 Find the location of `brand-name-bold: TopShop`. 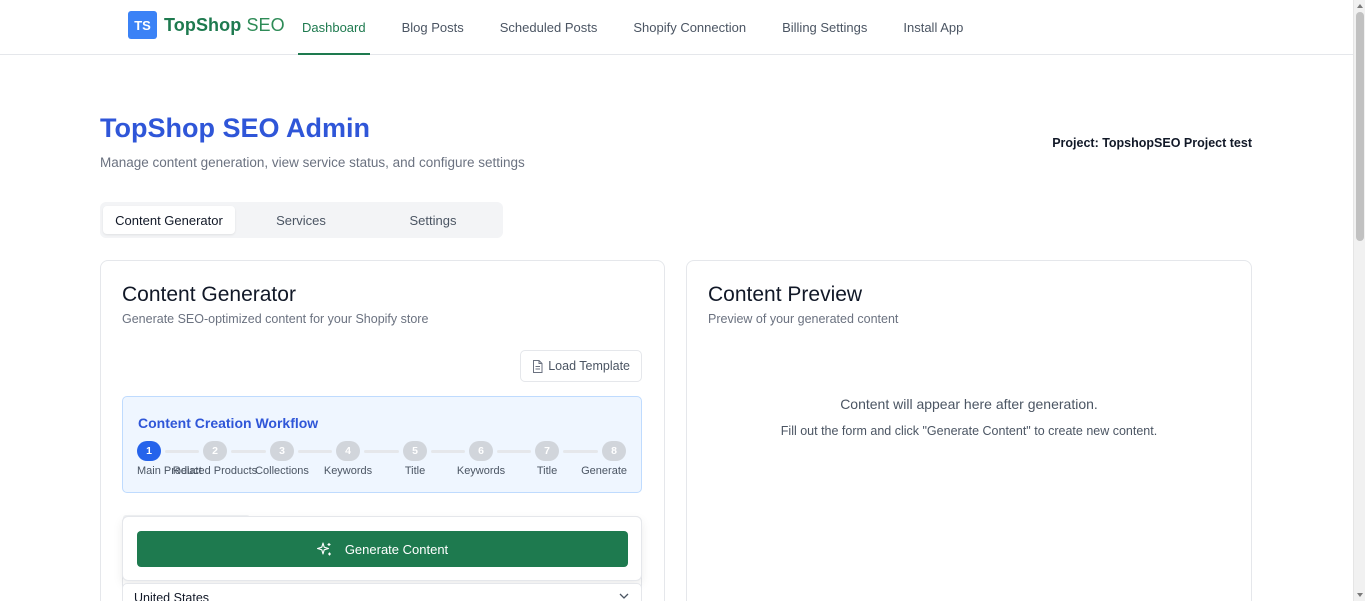

brand-name-bold: TopShop is located at coordinates (203, 24).